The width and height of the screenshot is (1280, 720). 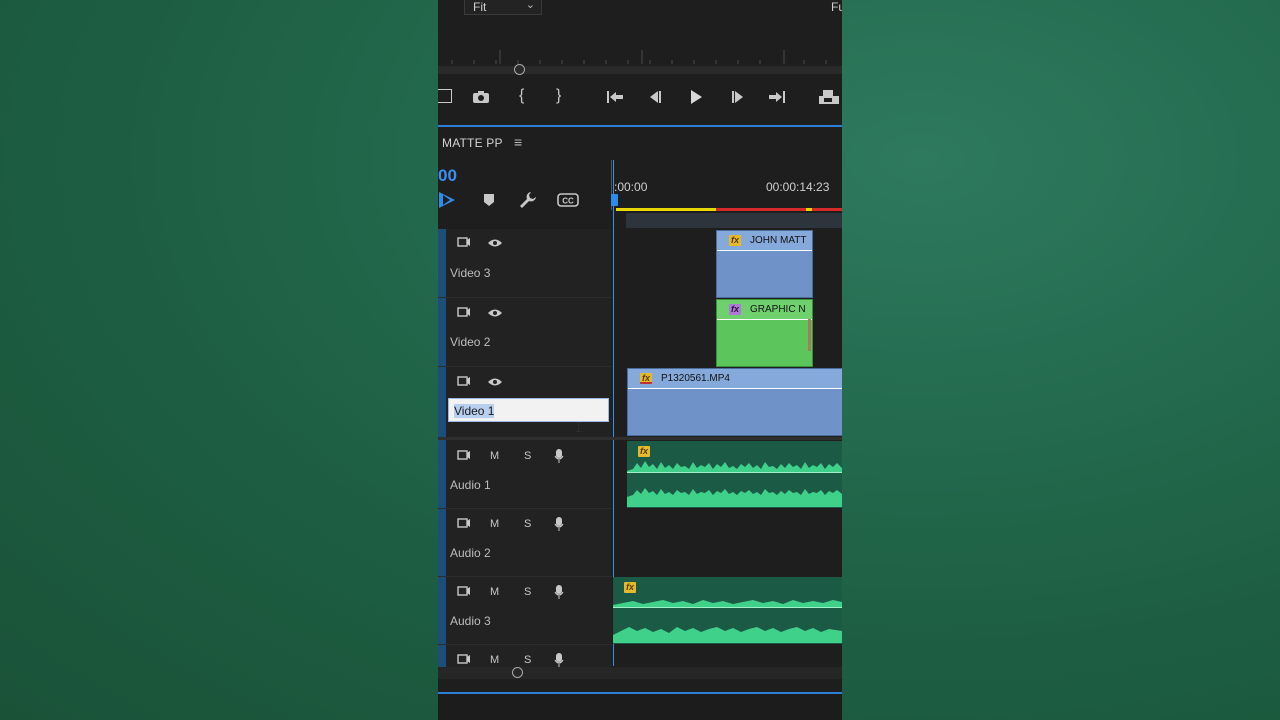 What do you see at coordinates (640, 126) in the screenshot?
I see `panel-divider` at bounding box center [640, 126].